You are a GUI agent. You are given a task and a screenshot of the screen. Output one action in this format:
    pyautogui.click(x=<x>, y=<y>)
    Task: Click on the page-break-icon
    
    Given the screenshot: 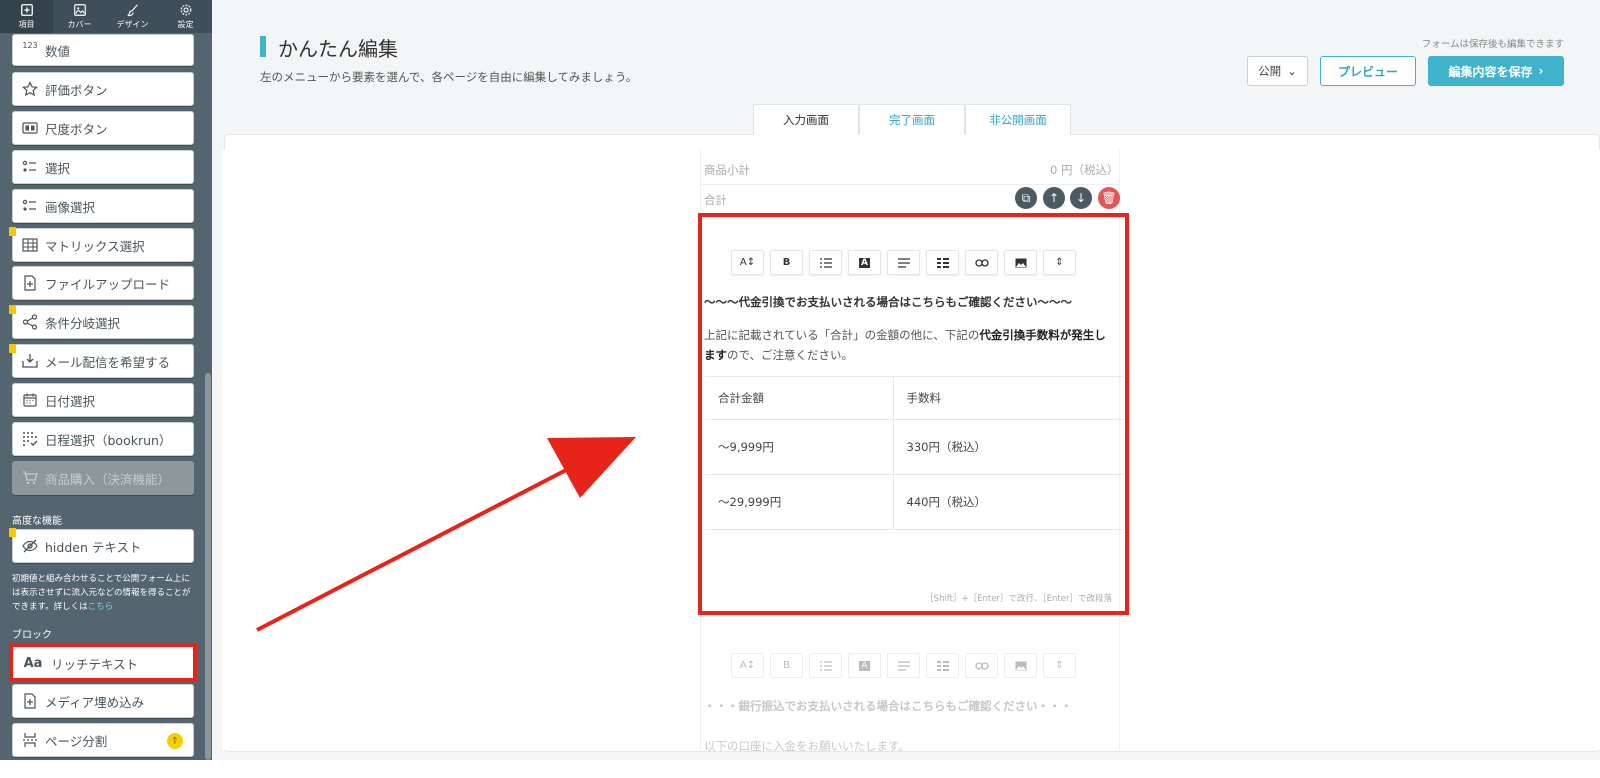 What is the action you would take?
    pyautogui.click(x=30, y=740)
    